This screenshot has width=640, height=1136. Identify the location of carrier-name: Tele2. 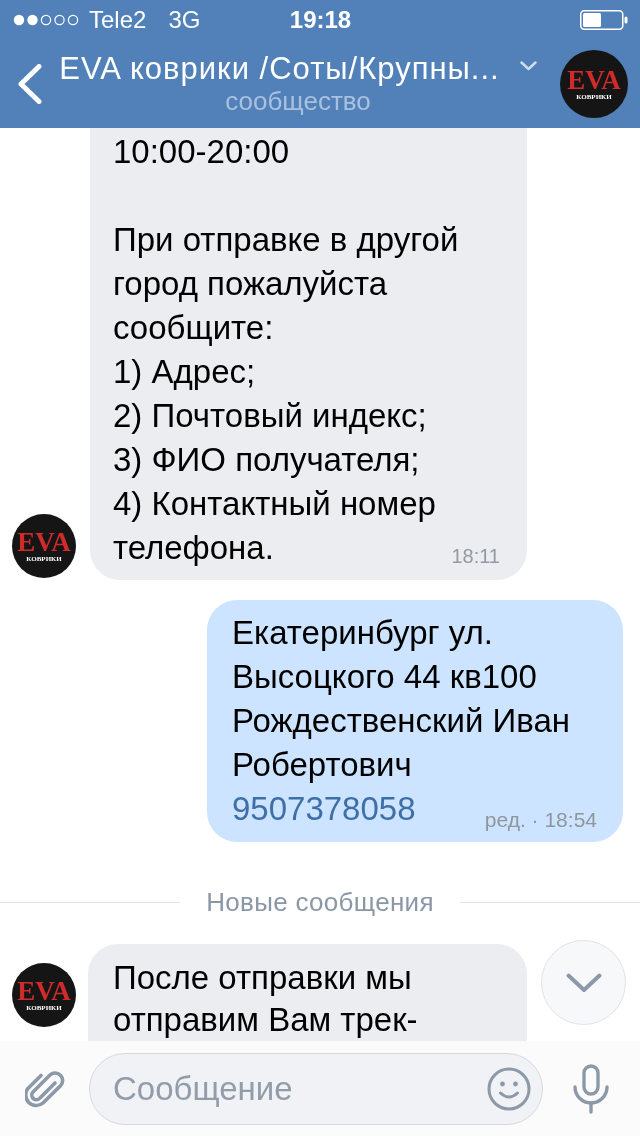
(118, 20).